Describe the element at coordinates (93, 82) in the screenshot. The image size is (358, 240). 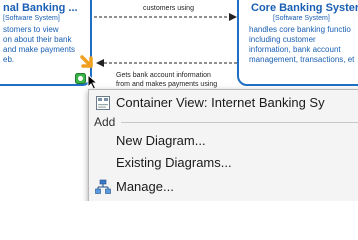
I see `mouse-cursor-icon` at that location.